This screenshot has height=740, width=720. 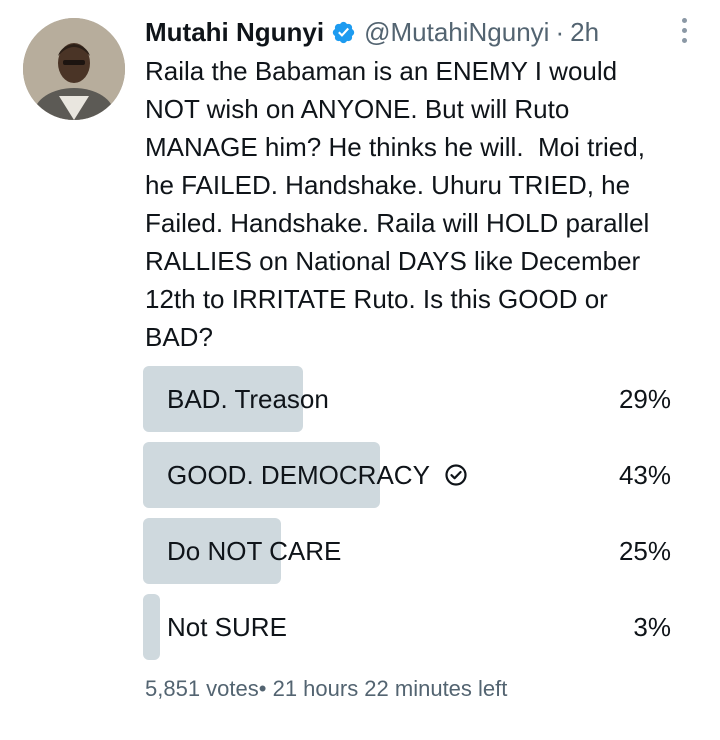 I want to click on avatar-portrait, so click(x=74, y=69).